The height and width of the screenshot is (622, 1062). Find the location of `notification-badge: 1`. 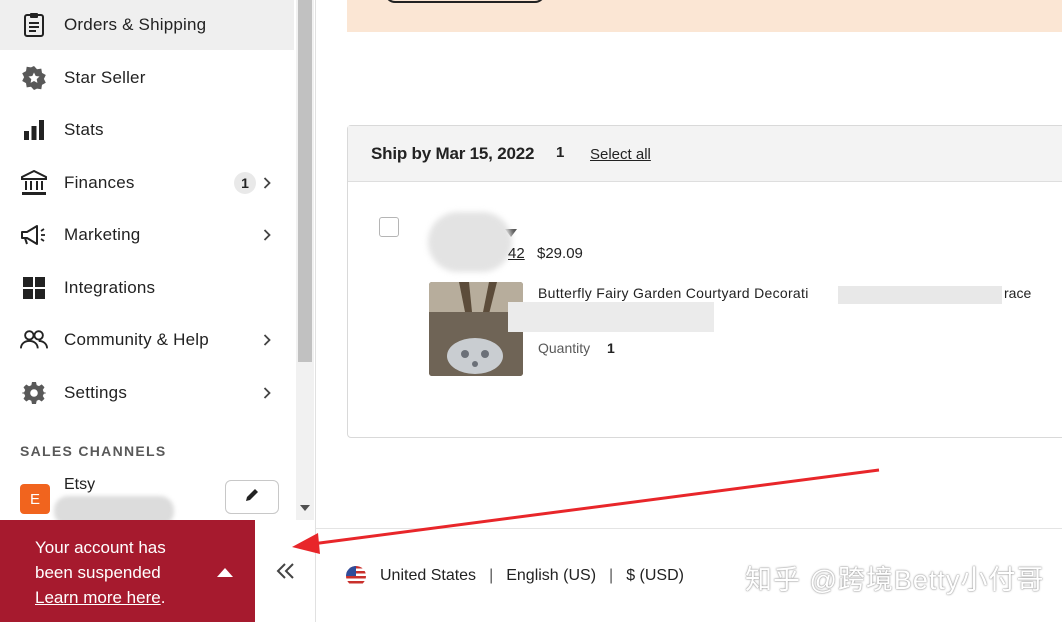

notification-badge: 1 is located at coordinates (245, 183).